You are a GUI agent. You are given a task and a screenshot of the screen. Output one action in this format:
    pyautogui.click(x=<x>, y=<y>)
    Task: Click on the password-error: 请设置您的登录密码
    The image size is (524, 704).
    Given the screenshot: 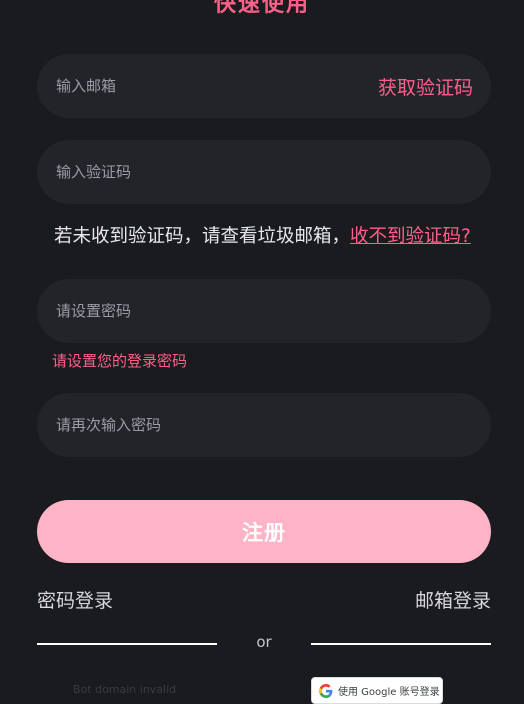 What is the action you would take?
    pyautogui.click(x=120, y=361)
    